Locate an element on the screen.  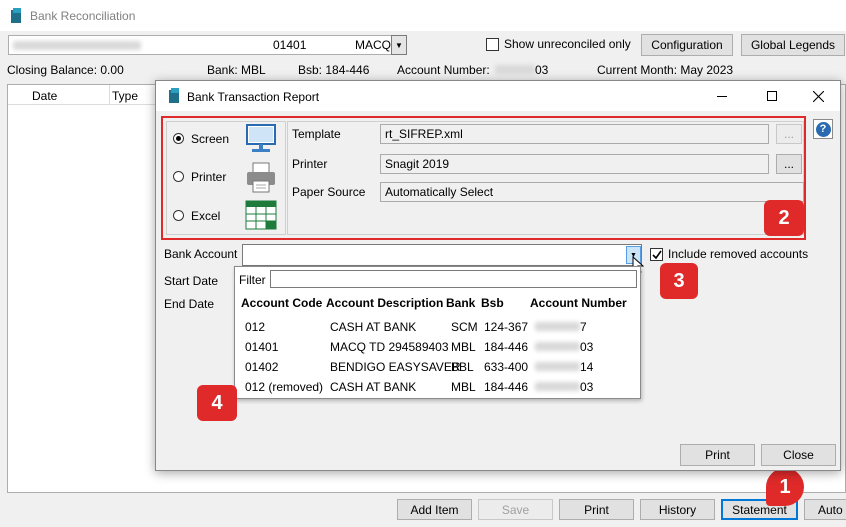
column-header-bank: Bank is located at coordinates (461, 303).